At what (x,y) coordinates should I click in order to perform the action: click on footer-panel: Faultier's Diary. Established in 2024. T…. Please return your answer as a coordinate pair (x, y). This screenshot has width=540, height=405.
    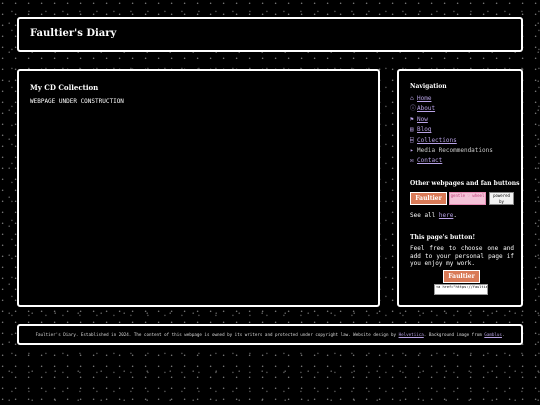
    Looking at the image, I should click on (270, 334).